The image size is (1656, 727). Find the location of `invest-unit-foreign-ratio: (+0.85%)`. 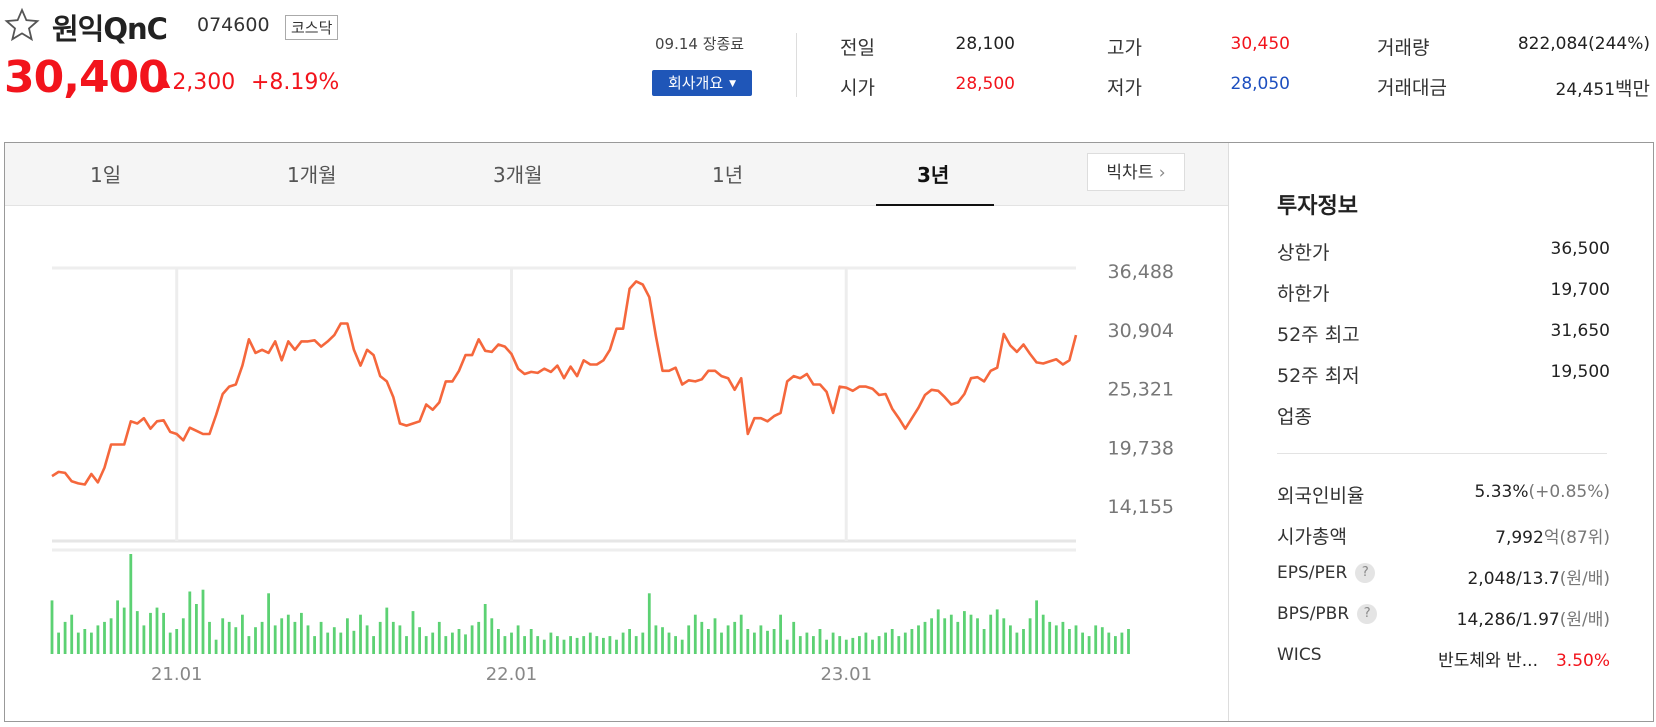

invest-unit-foreign-ratio: (+0.85%) is located at coordinates (1569, 492).